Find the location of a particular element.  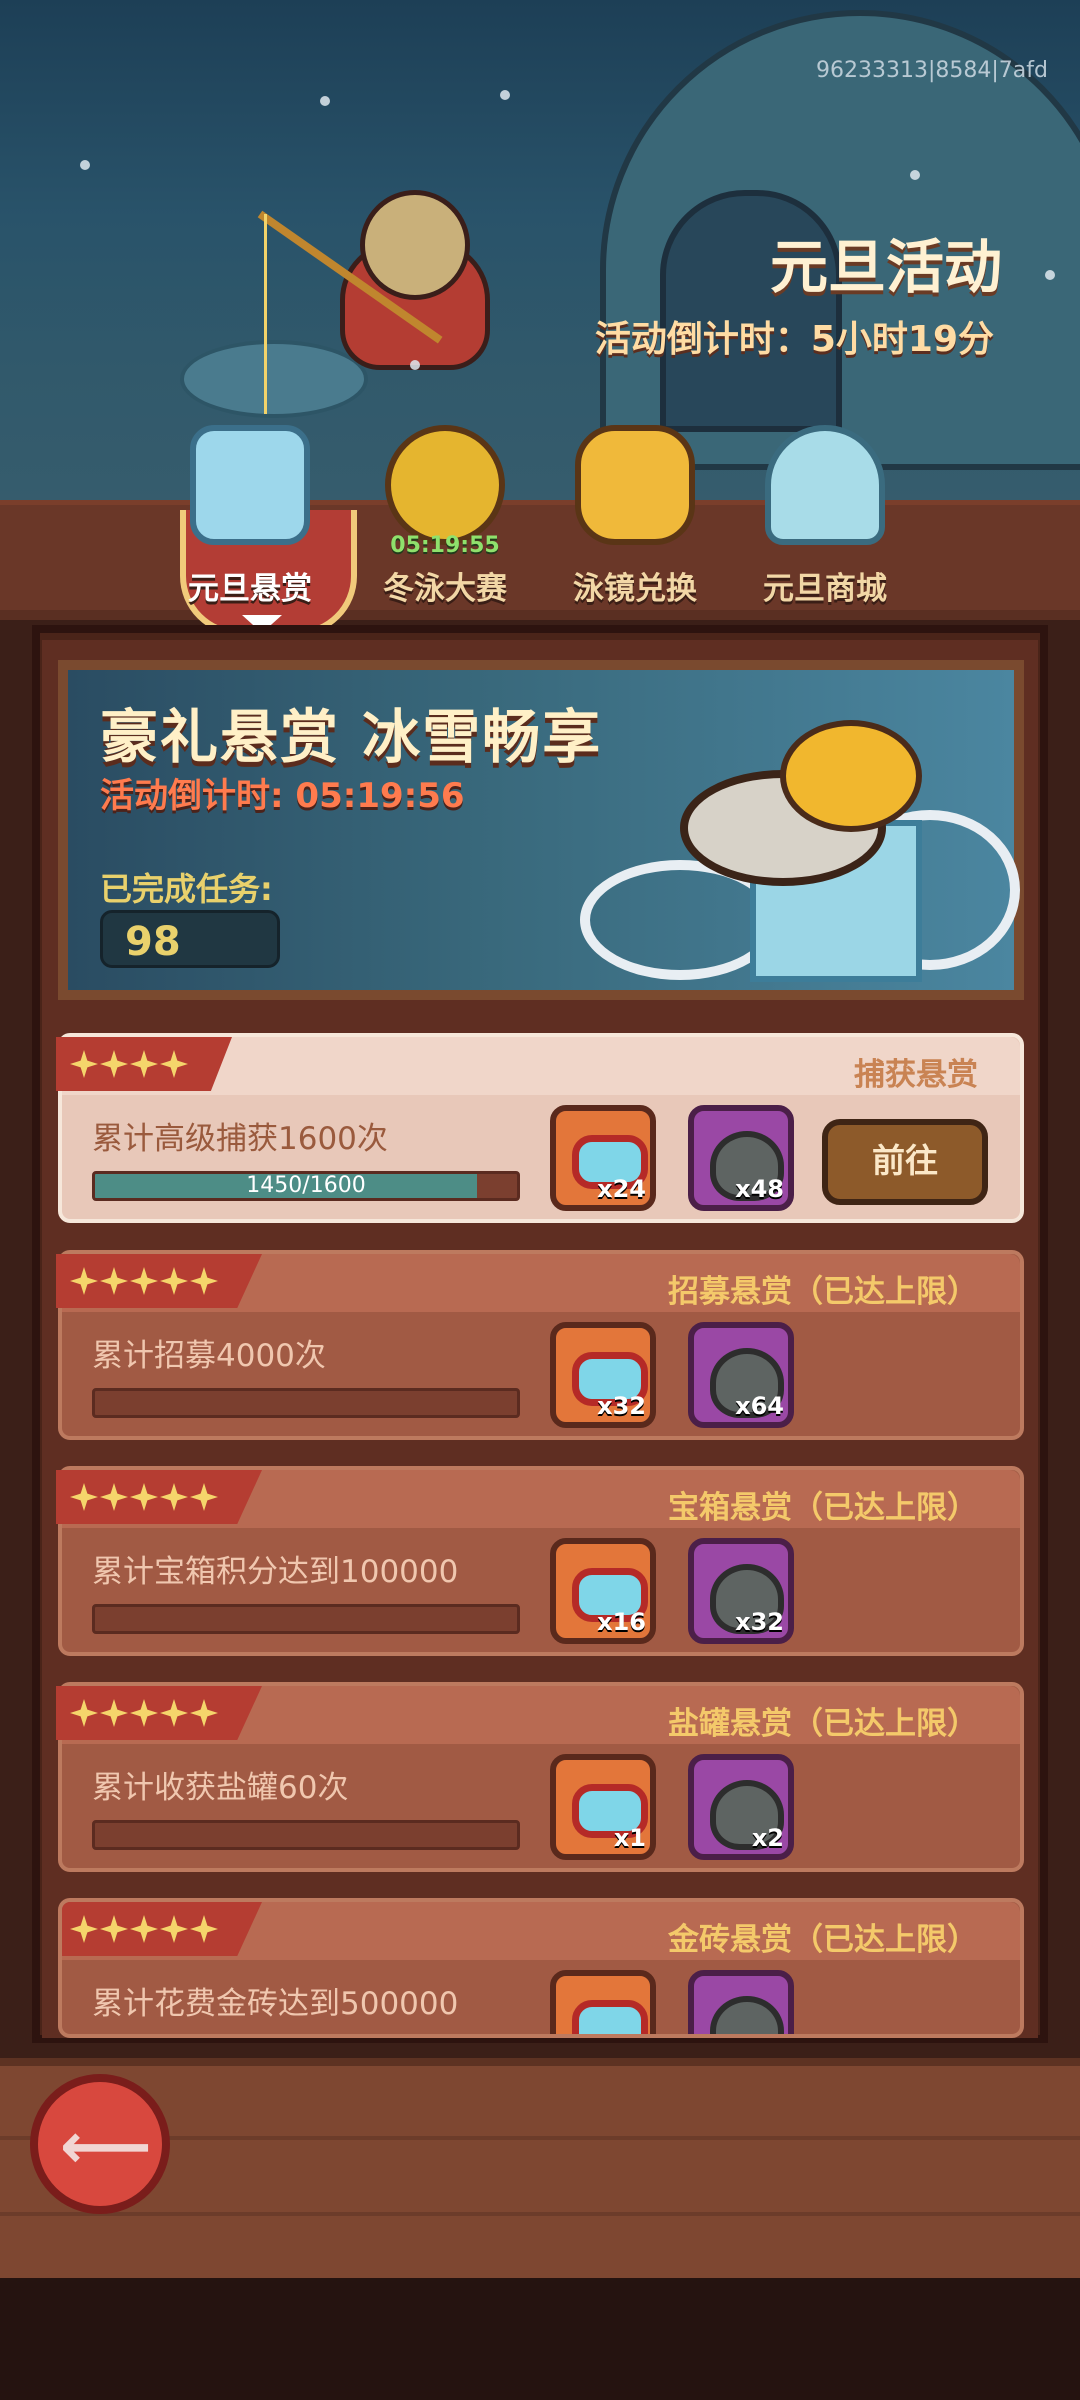

reward-quantity: x64 is located at coordinates (759, 1406).